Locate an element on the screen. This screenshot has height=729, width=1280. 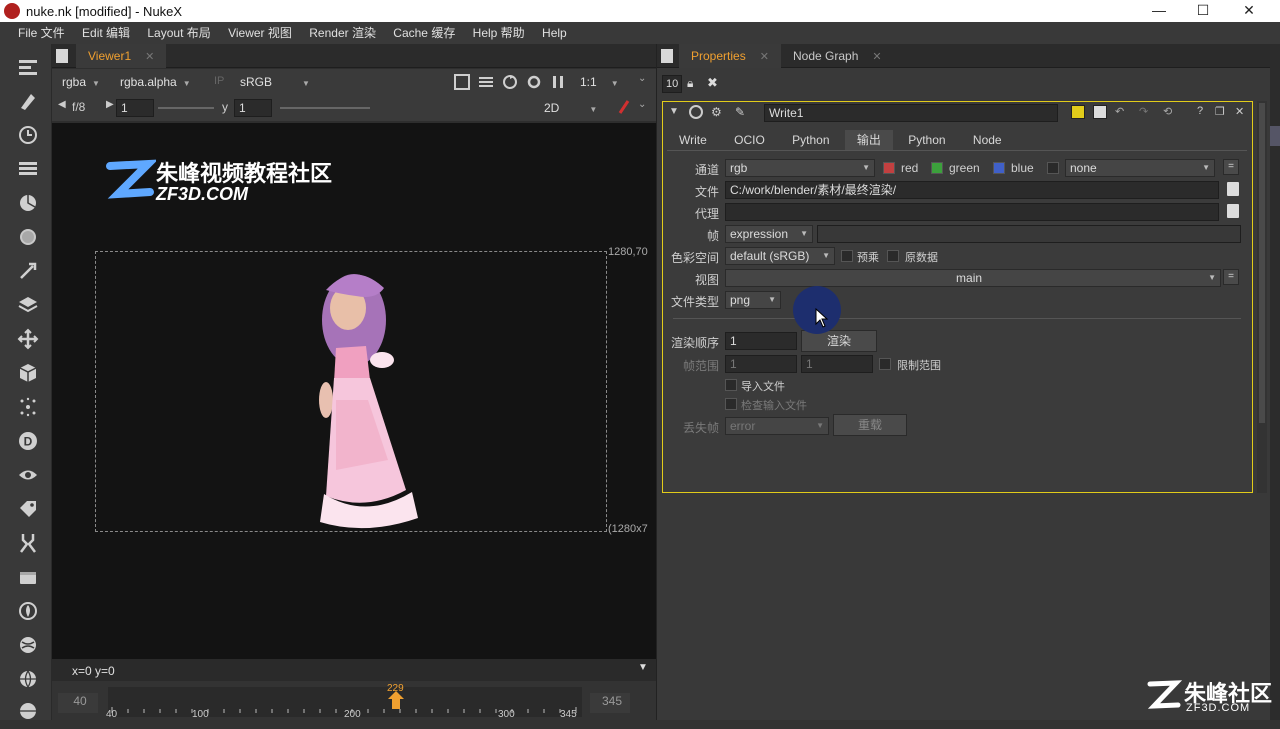
particles-toolset-icon is located at coordinates (28, 409).